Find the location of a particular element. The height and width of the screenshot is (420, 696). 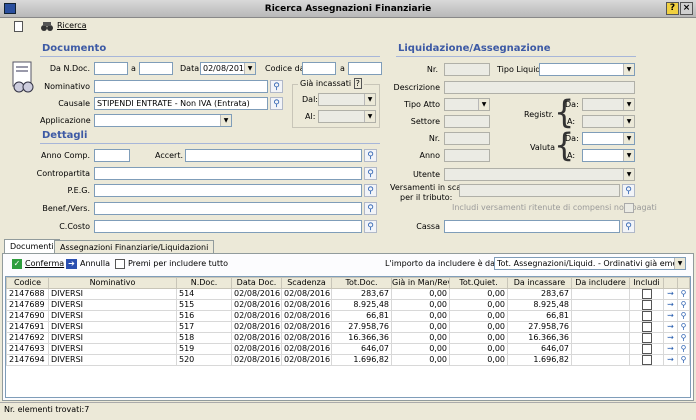

includi-versamenti-checkbox is located at coordinates (629, 208).